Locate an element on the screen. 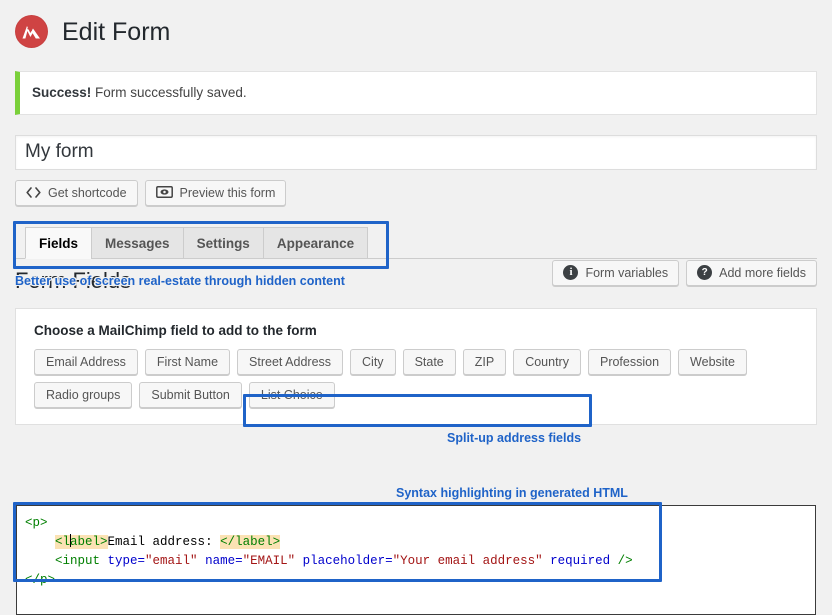 This screenshot has width=832, height=615. get-shortcode-button: Get shortcode is located at coordinates (76, 192).